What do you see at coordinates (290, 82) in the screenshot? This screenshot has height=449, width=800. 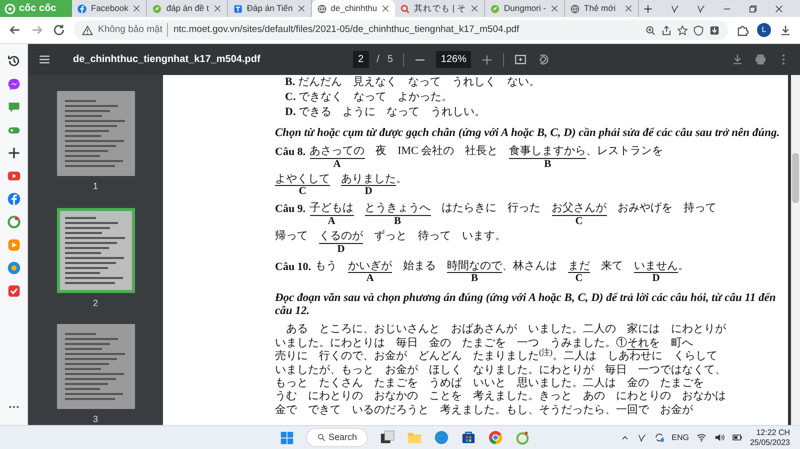 I see `option-letter: B.` at bounding box center [290, 82].